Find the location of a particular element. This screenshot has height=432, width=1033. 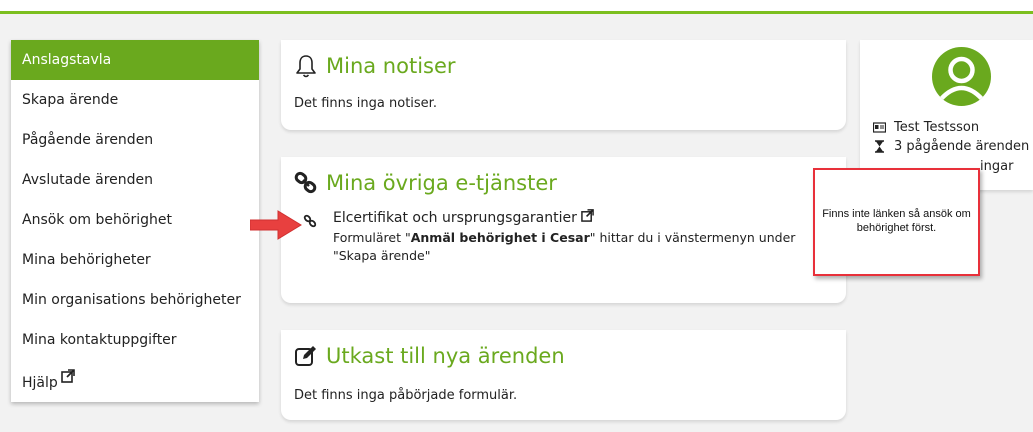

service-link-text: Elcertifikat och ursprungsgarantier is located at coordinates (455, 218).